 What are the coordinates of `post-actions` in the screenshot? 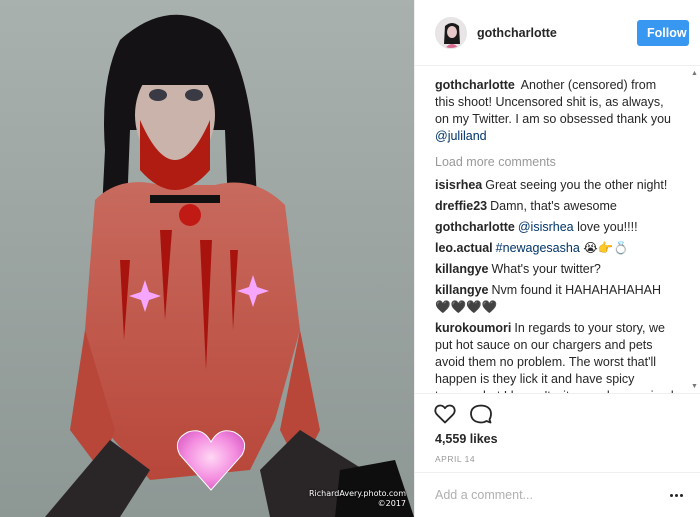 It's located at (557, 413).